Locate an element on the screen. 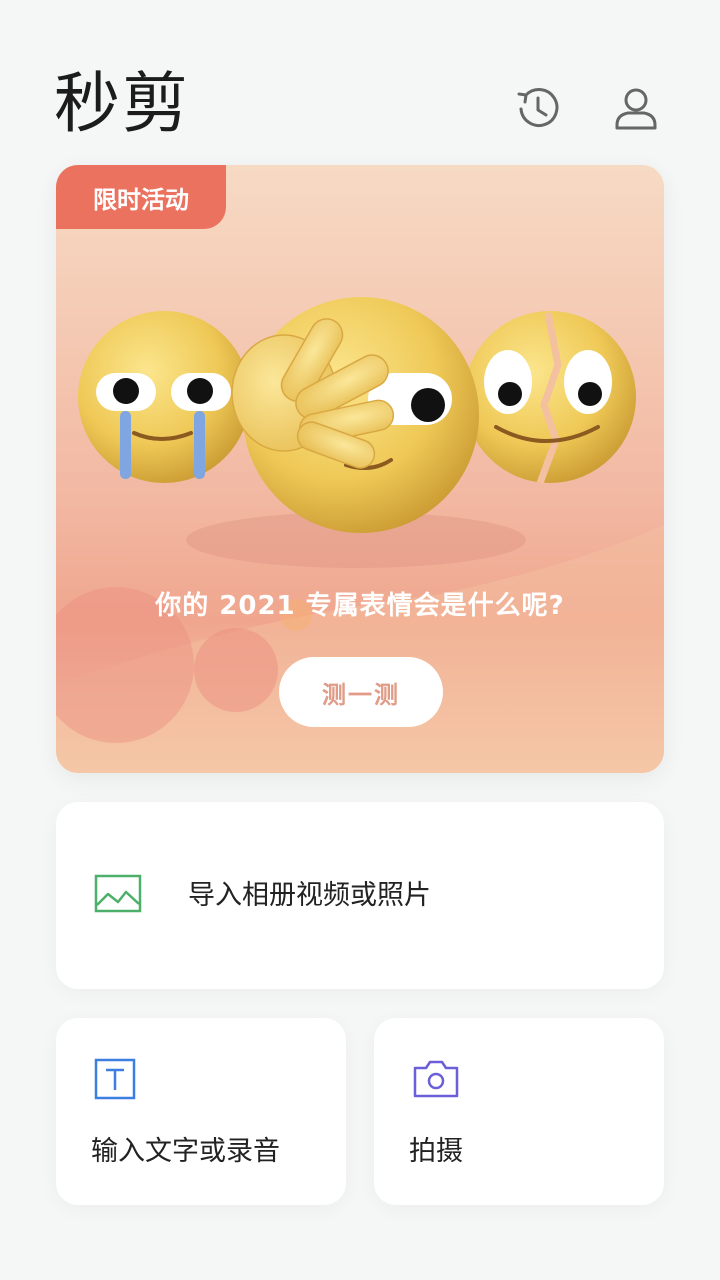 This screenshot has height=1280, width=720. banner-caption: 你的 2021 专属表情会是什么呢? is located at coordinates (360, 606).